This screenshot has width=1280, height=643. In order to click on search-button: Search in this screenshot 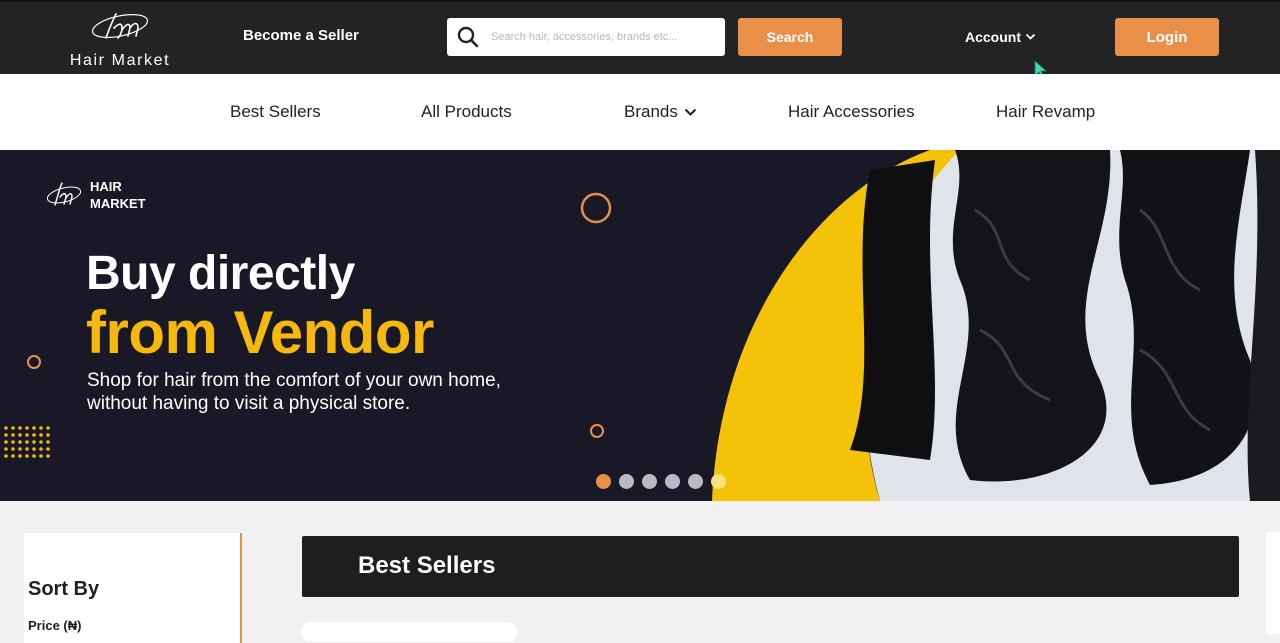, I will do `click(790, 37)`.